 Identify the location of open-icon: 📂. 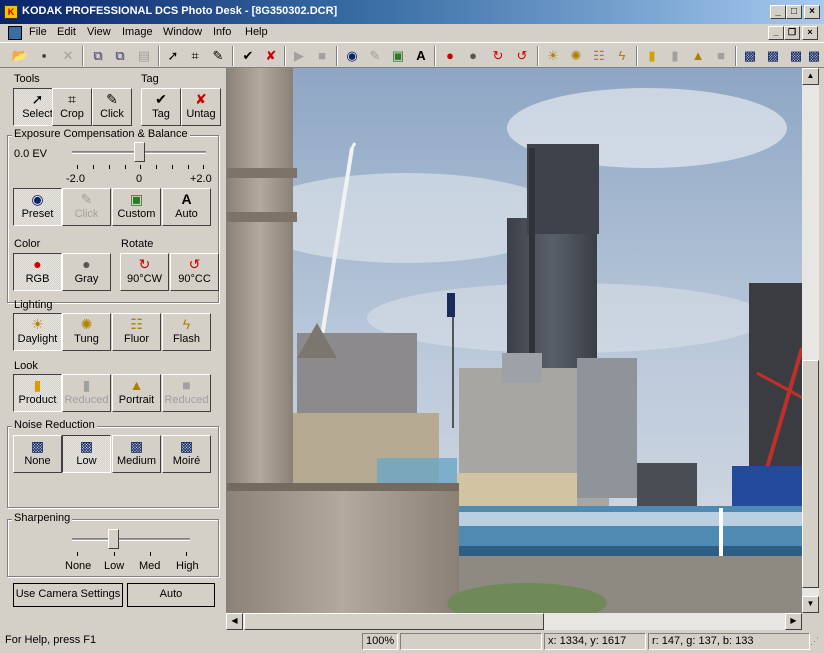
(20, 56).